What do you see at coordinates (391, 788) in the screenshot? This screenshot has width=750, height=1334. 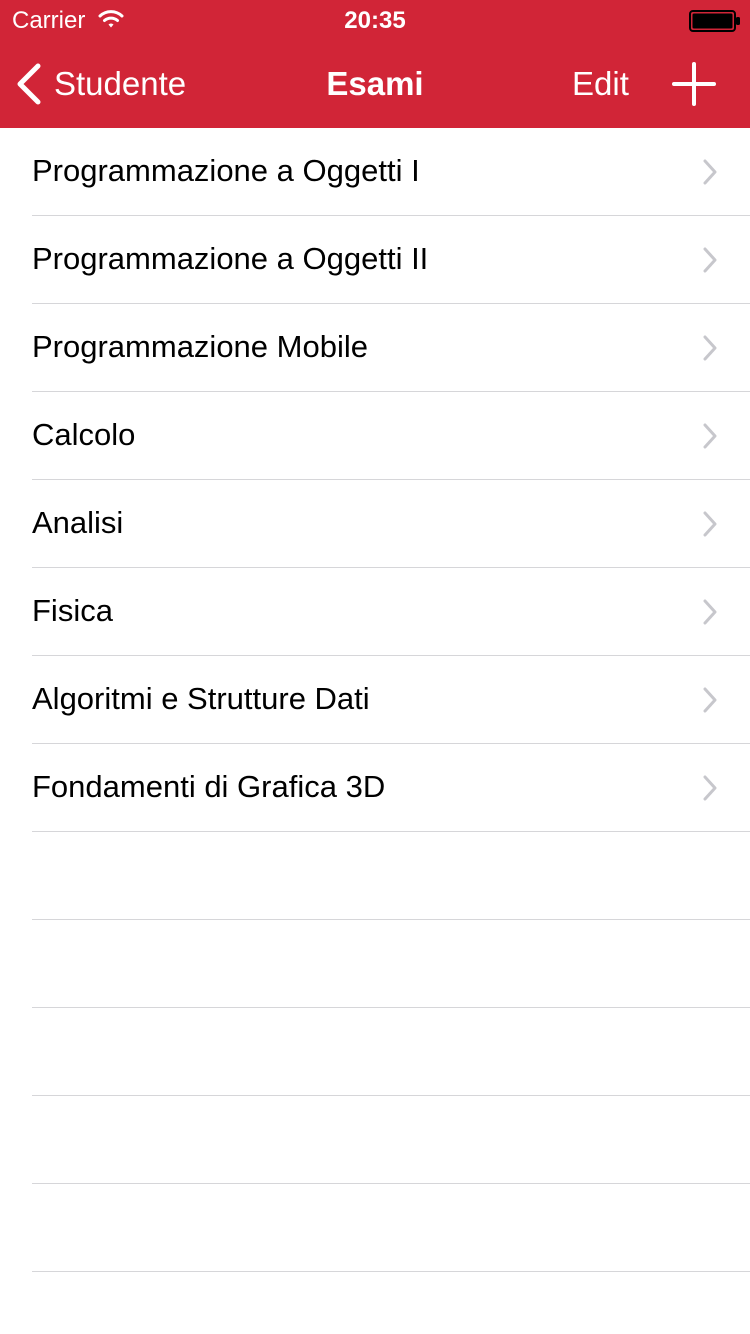 I see `list-item: Fondamenti di Grafica 3D` at bounding box center [391, 788].